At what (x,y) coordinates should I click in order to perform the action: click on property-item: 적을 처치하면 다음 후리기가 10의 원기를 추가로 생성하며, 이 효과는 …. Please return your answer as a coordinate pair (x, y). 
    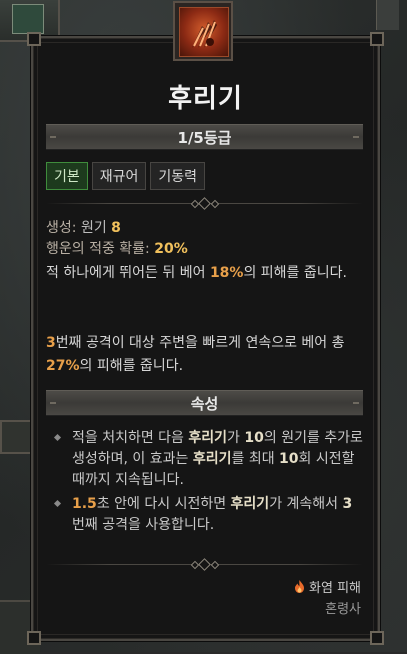
    Looking at the image, I should click on (207, 459).